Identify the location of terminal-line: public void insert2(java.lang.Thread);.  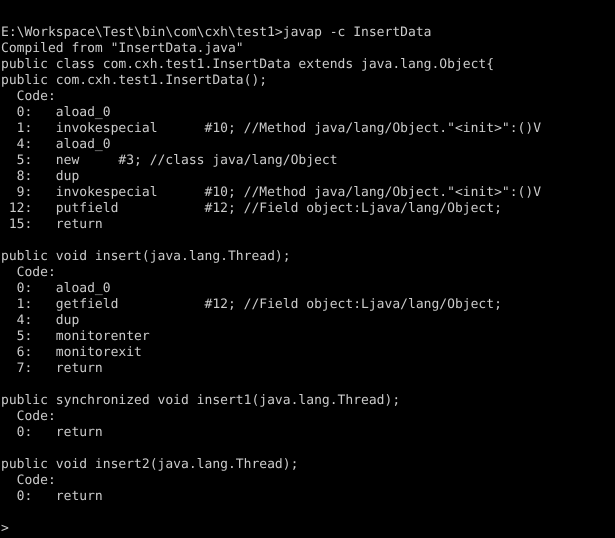
(150, 464).